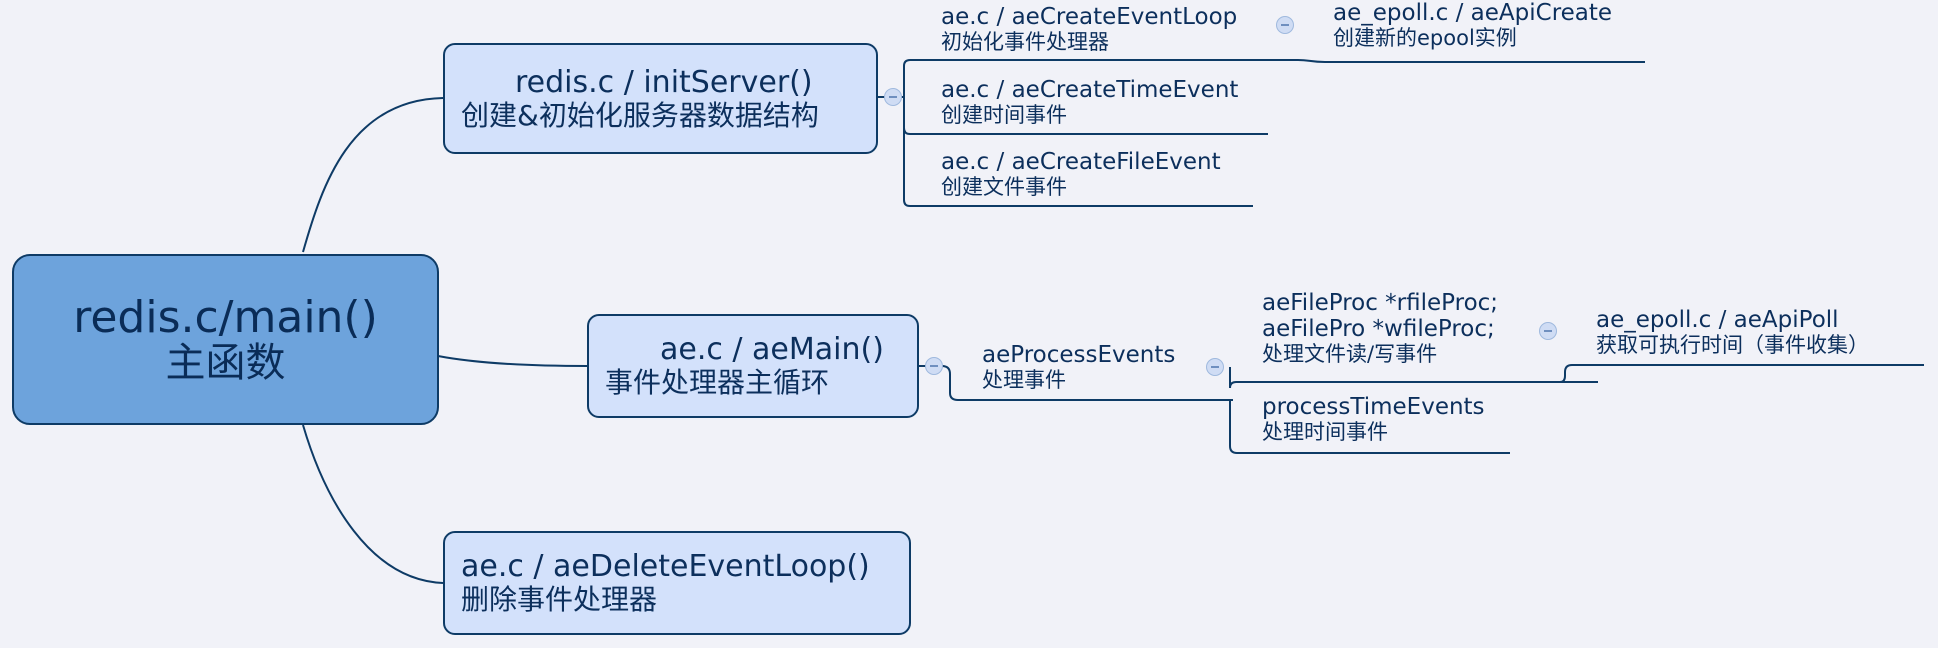  I want to click on create-event-loop-title: ae.c / aeCreateEventLoop, so click(1089, 17).